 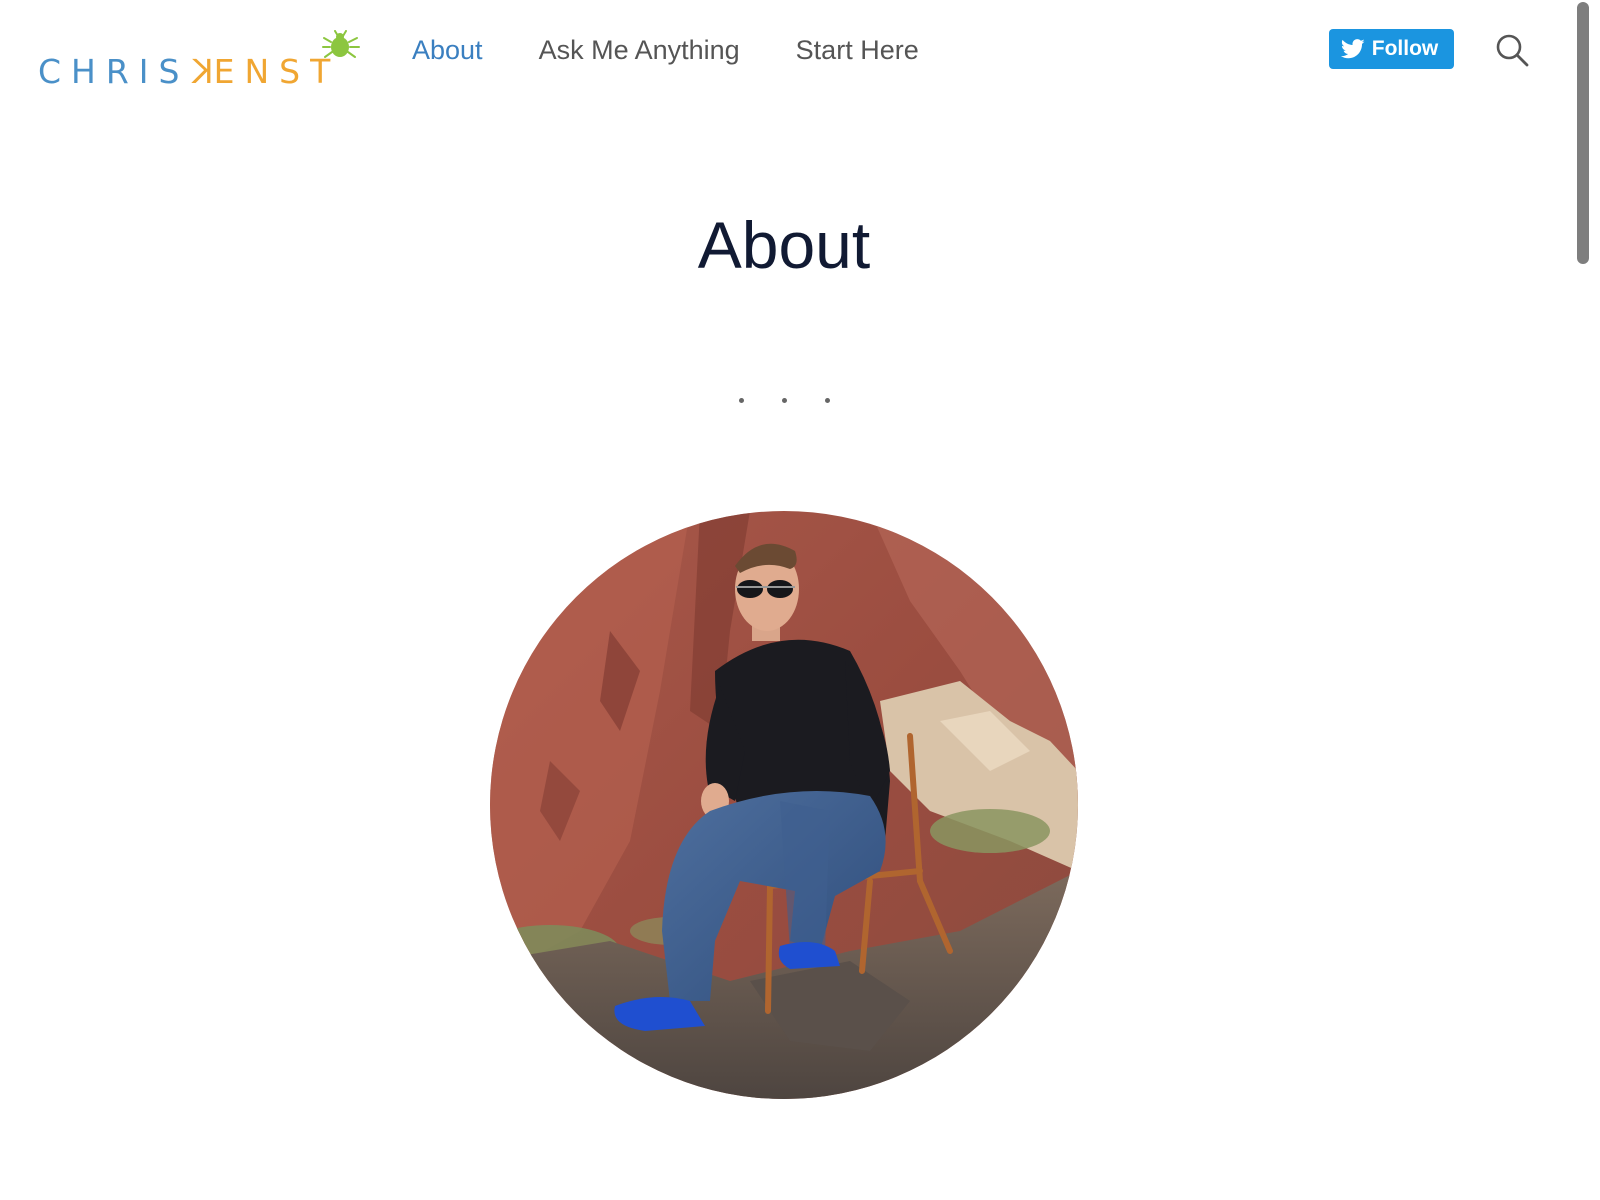 I want to click on site-logo: CHRIS KENST, so click(x=203, y=62).